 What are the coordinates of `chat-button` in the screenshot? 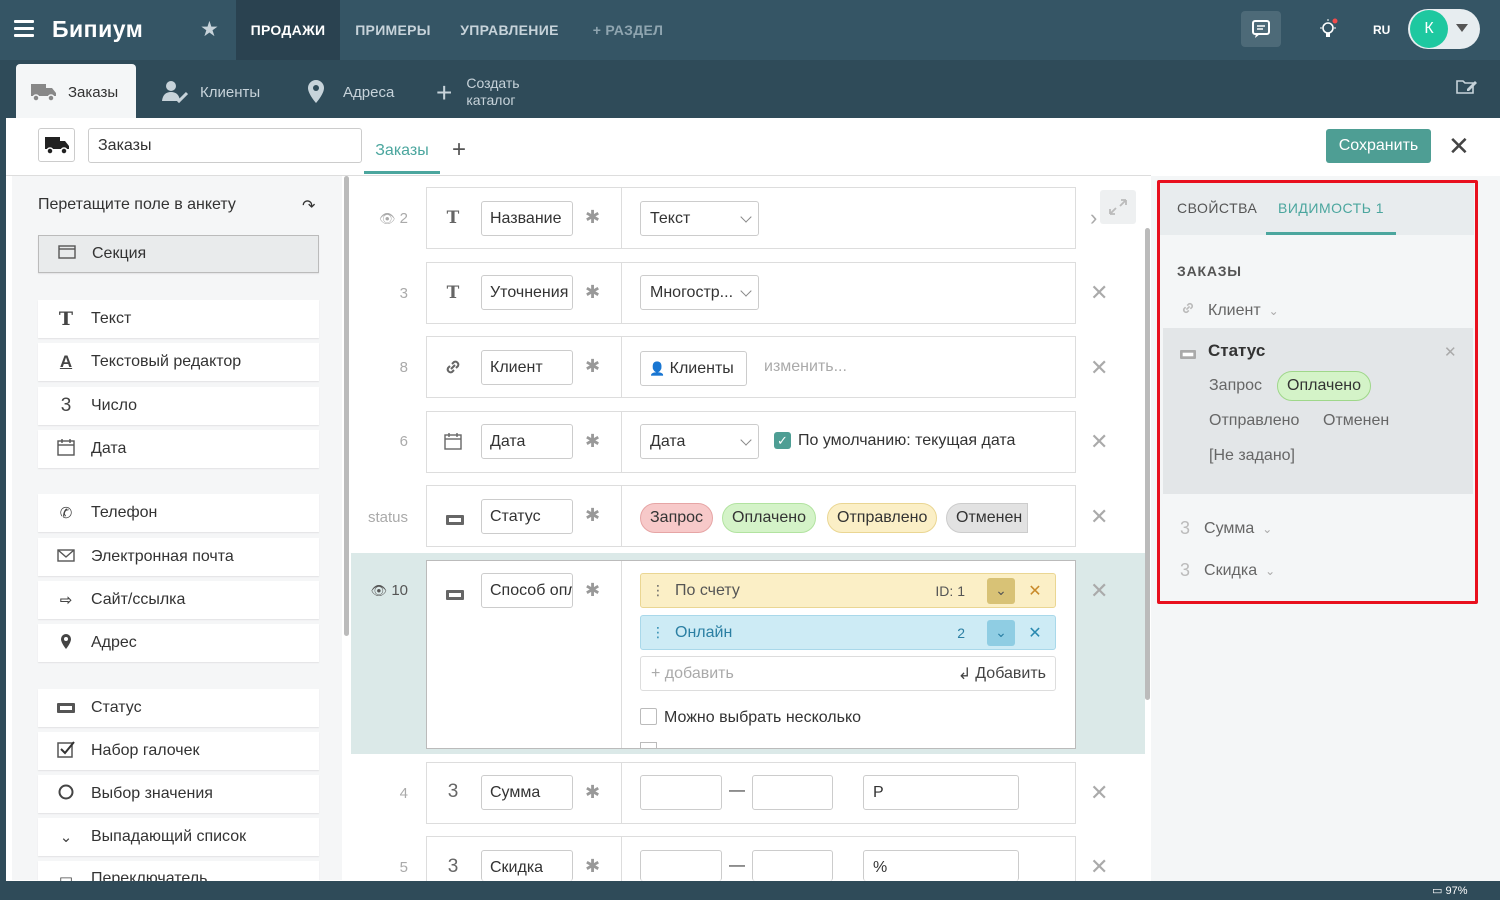 It's located at (1261, 29).